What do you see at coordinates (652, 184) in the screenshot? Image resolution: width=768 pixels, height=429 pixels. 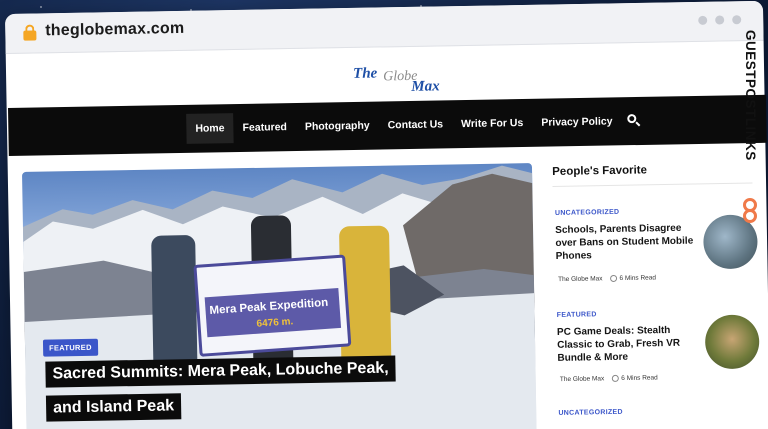 I see `divider` at bounding box center [652, 184].